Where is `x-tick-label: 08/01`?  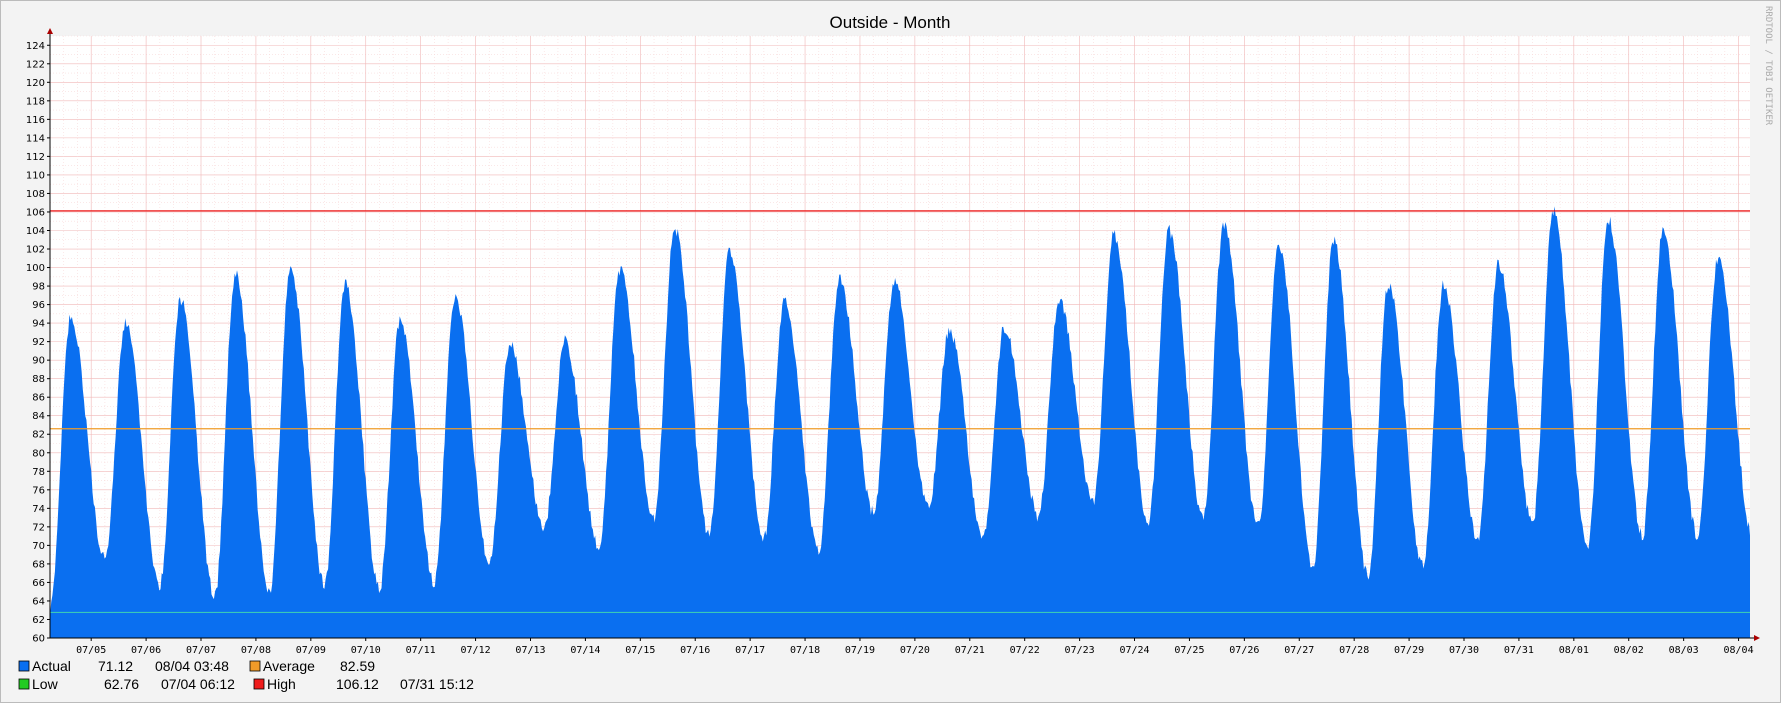
x-tick-label: 08/01 is located at coordinates (1574, 650).